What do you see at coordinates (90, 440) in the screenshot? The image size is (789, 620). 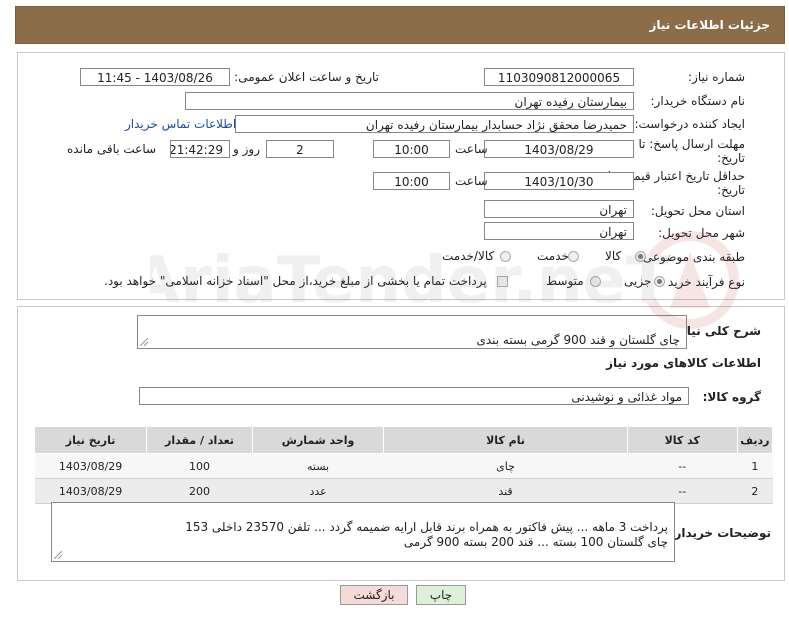 I see `col-need-date: تاریخ نیاز` at bounding box center [90, 440].